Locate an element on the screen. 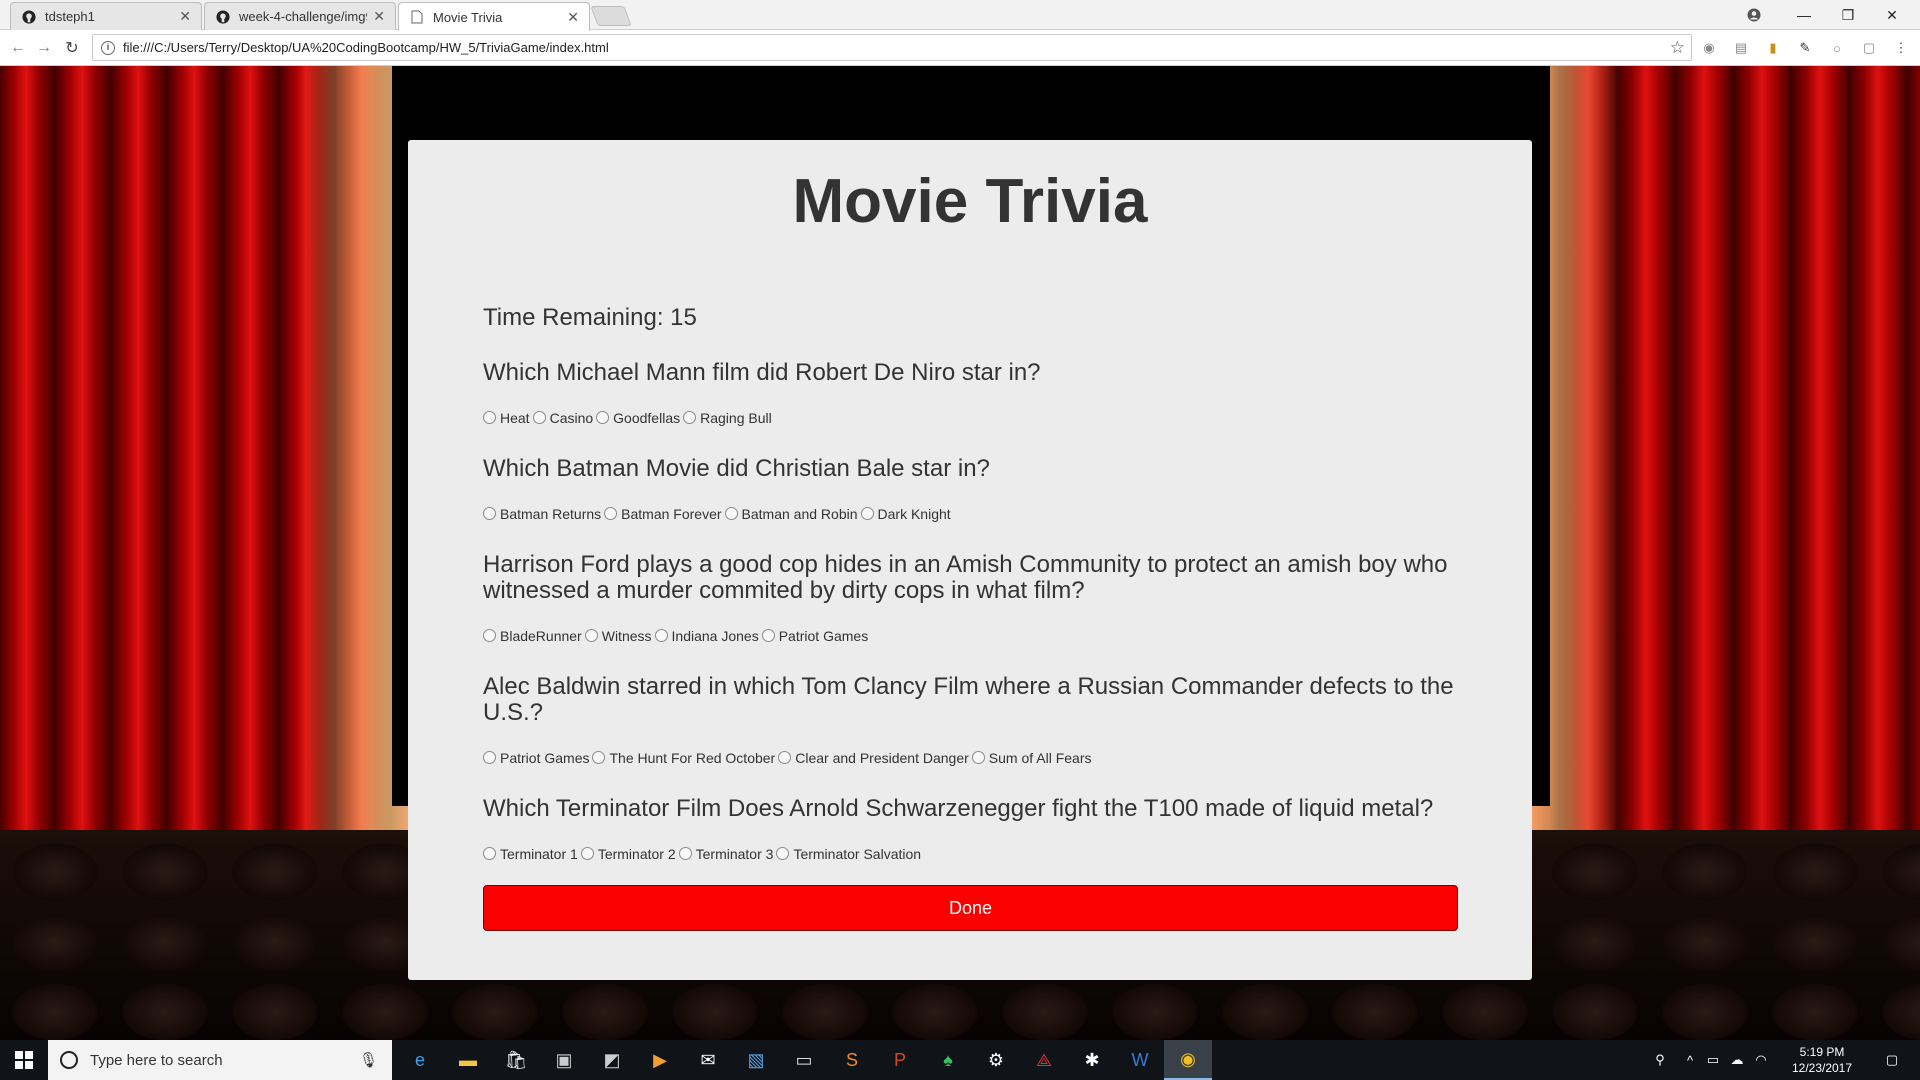 The image size is (1920, 1080). microphone-icon: 🎙 is located at coordinates (368, 1060).